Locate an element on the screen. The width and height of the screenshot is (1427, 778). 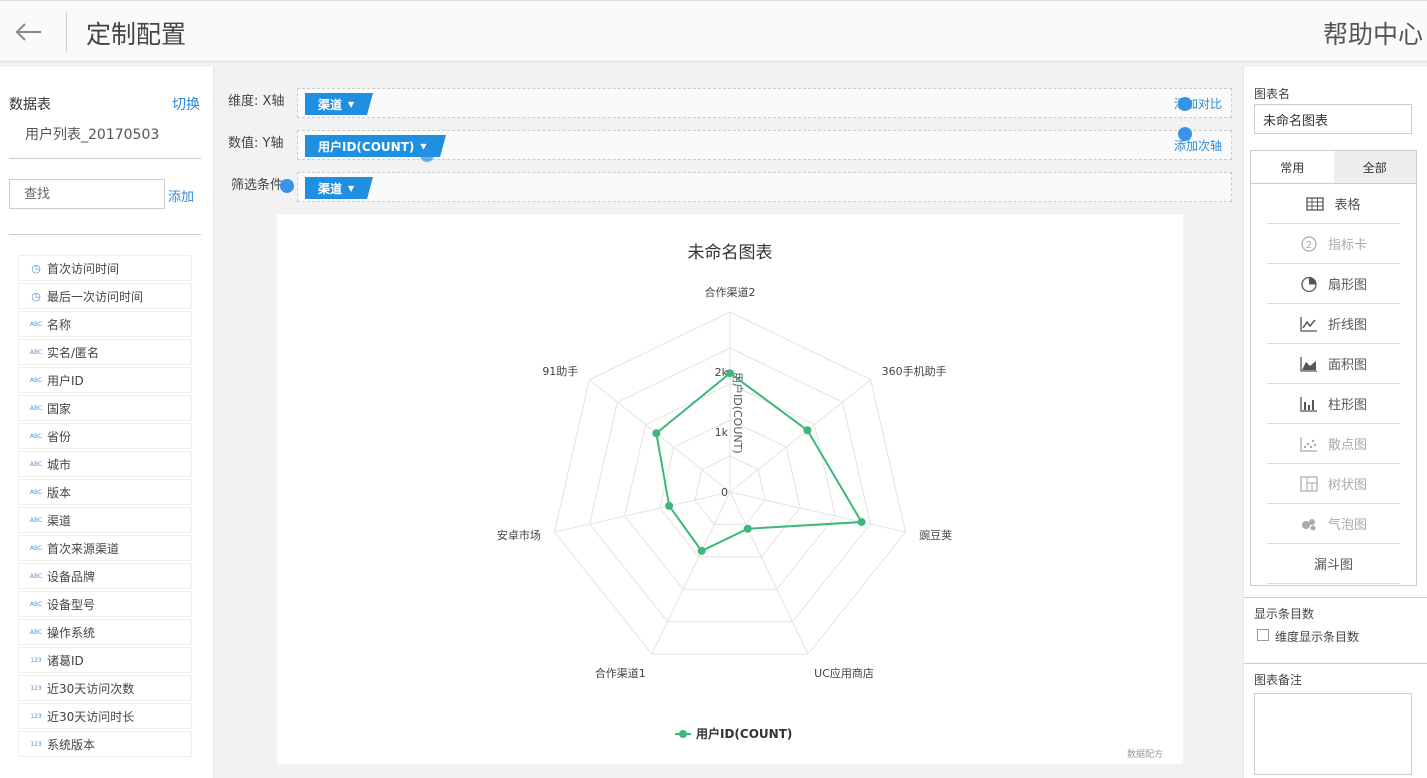
chart-type-label: 扇形图 is located at coordinates (1347, 285).